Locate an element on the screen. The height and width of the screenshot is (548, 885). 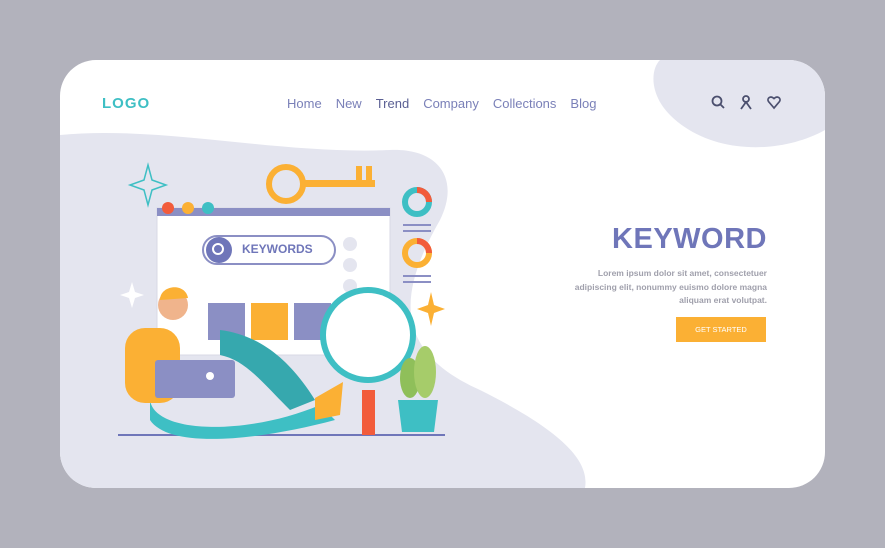
keywords-search-label: KEYWORDS is located at coordinates (277, 249).